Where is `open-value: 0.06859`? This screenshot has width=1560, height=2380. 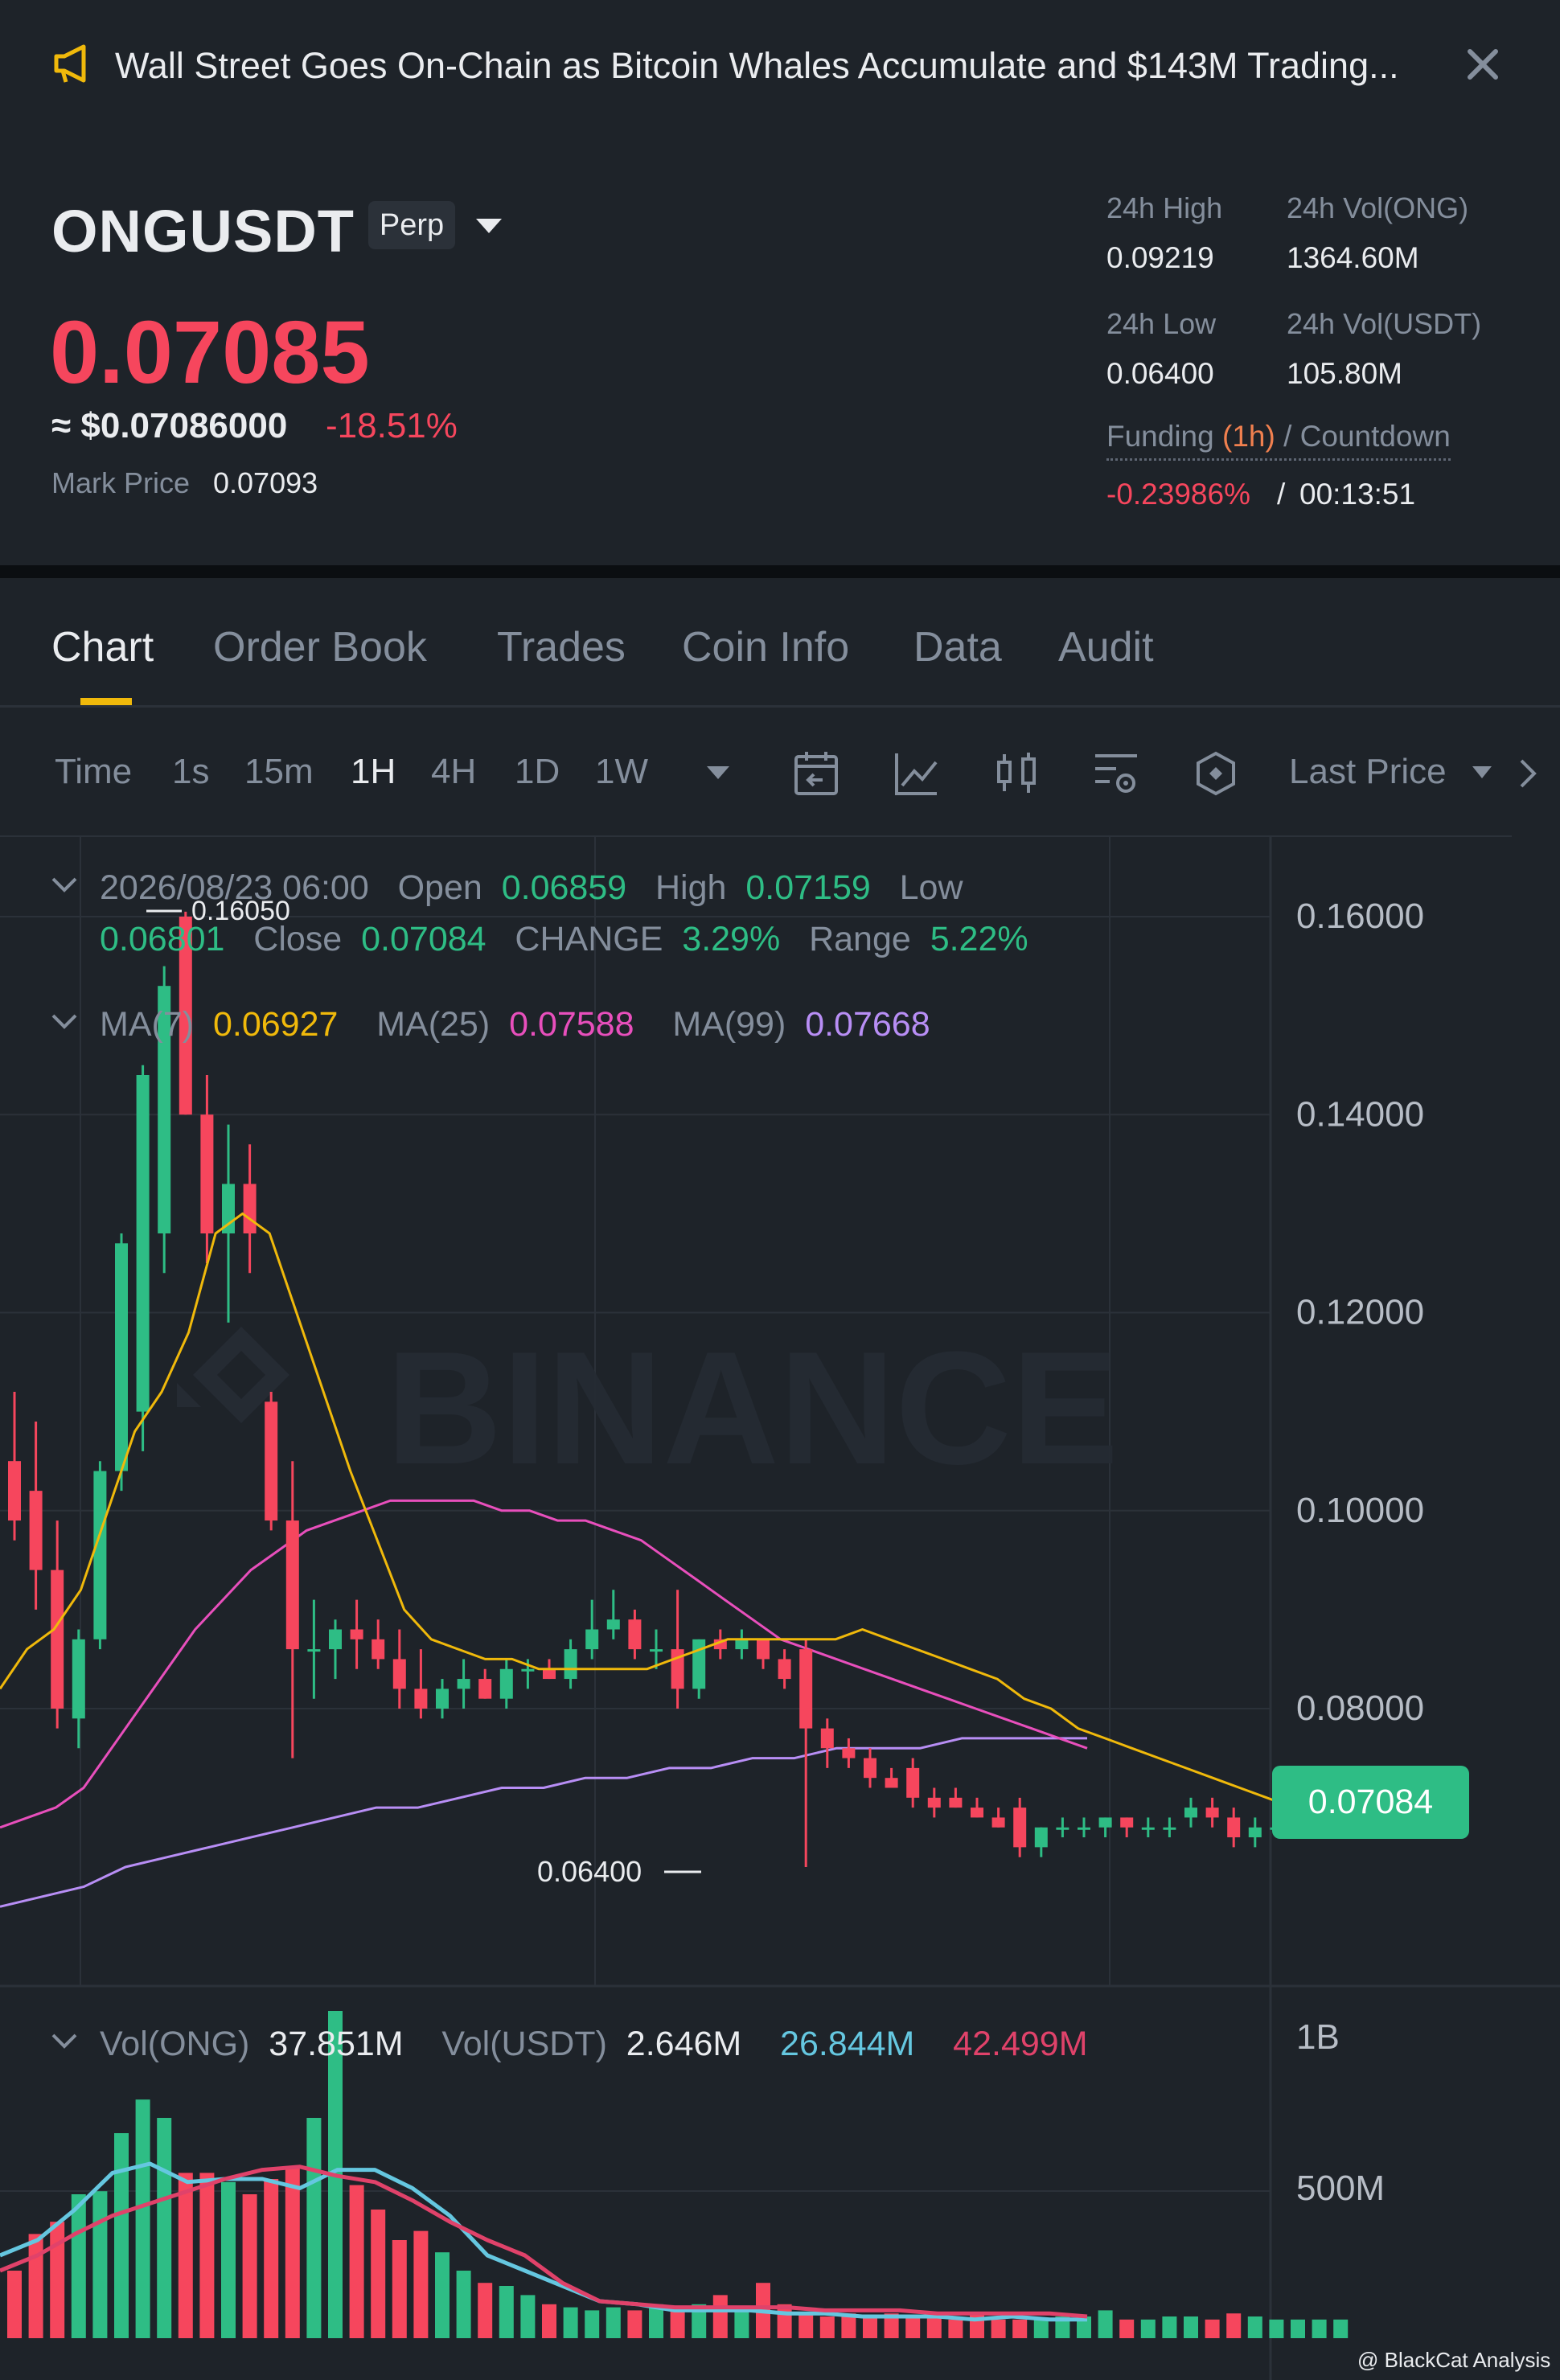
open-value: 0.06859 is located at coordinates (564, 887).